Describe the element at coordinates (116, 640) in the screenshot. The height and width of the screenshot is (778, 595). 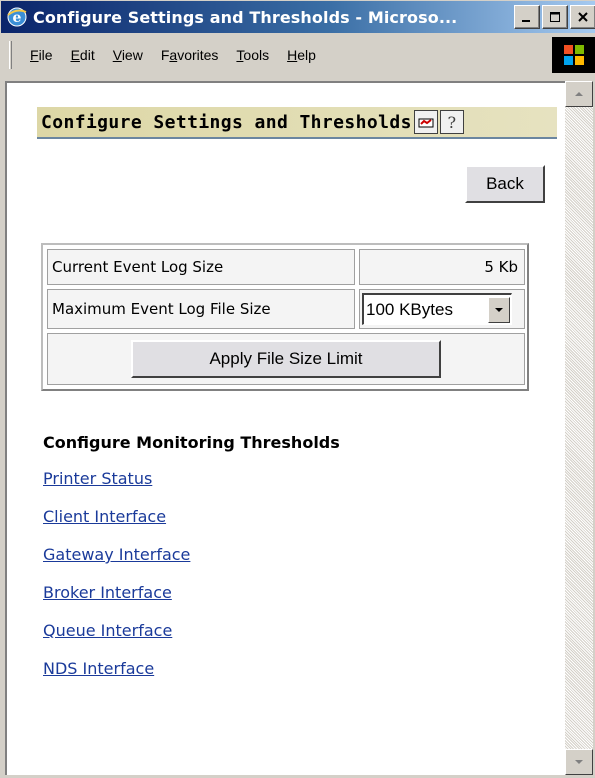
I see `link-queue-interface: Queue Interface` at that location.